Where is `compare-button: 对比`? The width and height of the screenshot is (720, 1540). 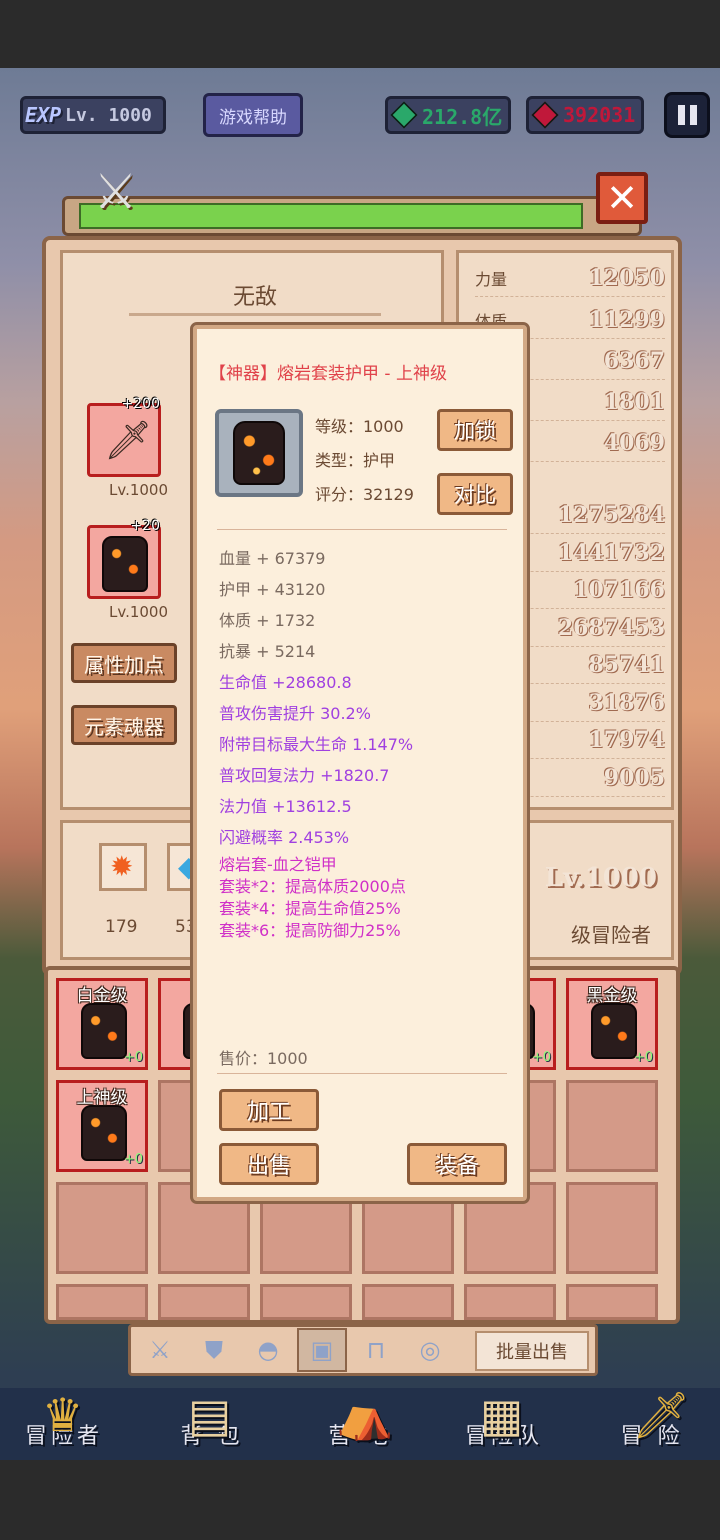
compare-button: 对比 is located at coordinates (475, 494).